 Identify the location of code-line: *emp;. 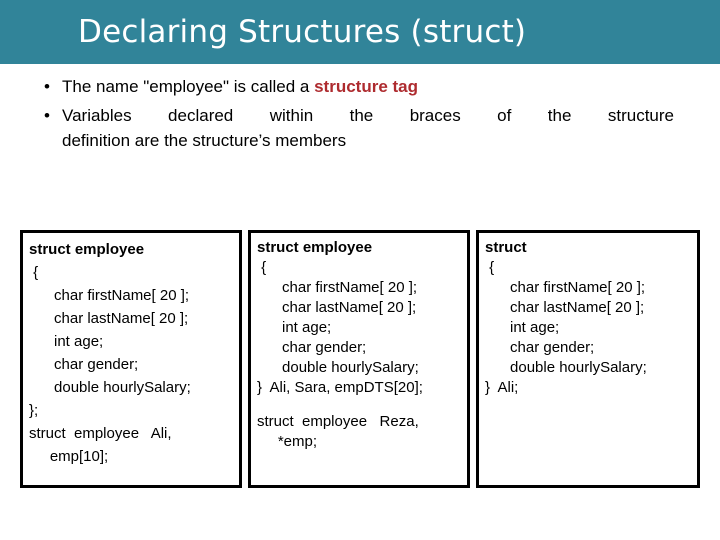
(287, 441).